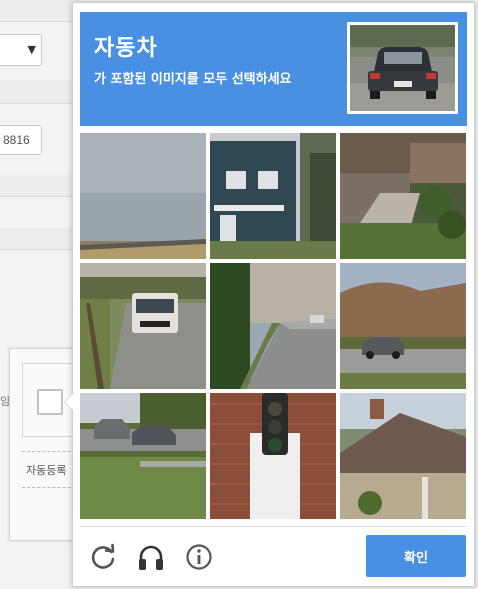  What do you see at coordinates (151, 557) in the screenshot?
I see `audio-headphones-icon` at bounding box center [151, 557].